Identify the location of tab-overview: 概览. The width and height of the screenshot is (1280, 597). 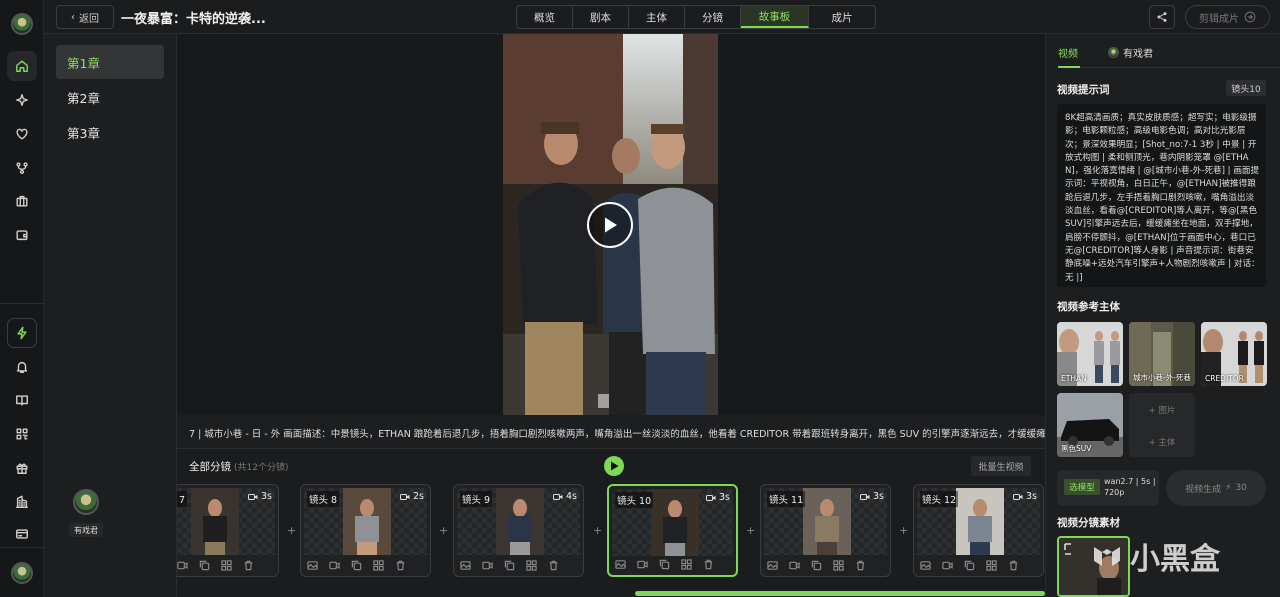
(545, 17).